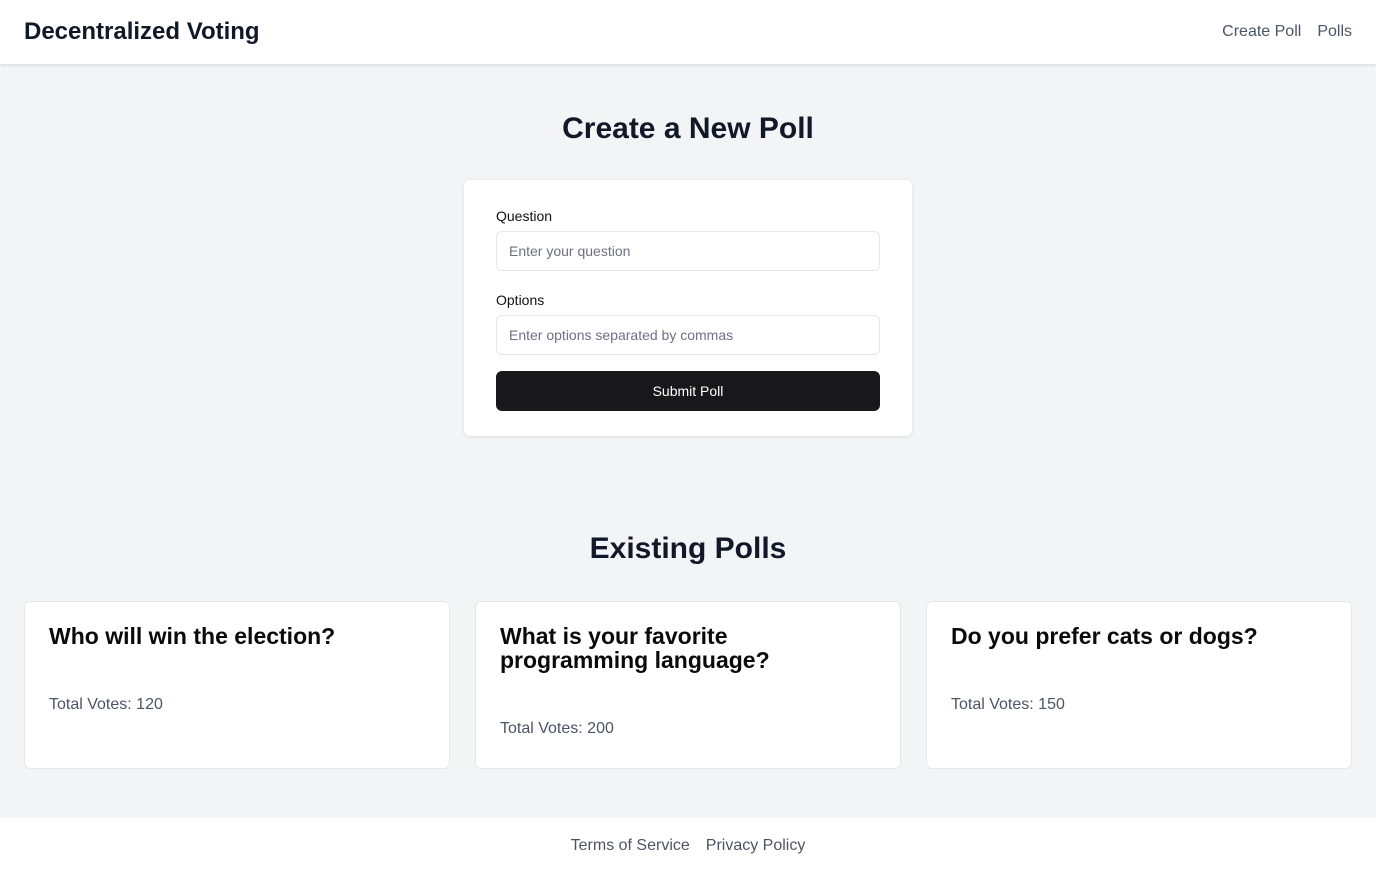  What do you see at coordinates (688, 32) in the screenshot?
I see `top-navbar: Decentralized Voting Create Poll Polls` at bounding box center [688, 32].